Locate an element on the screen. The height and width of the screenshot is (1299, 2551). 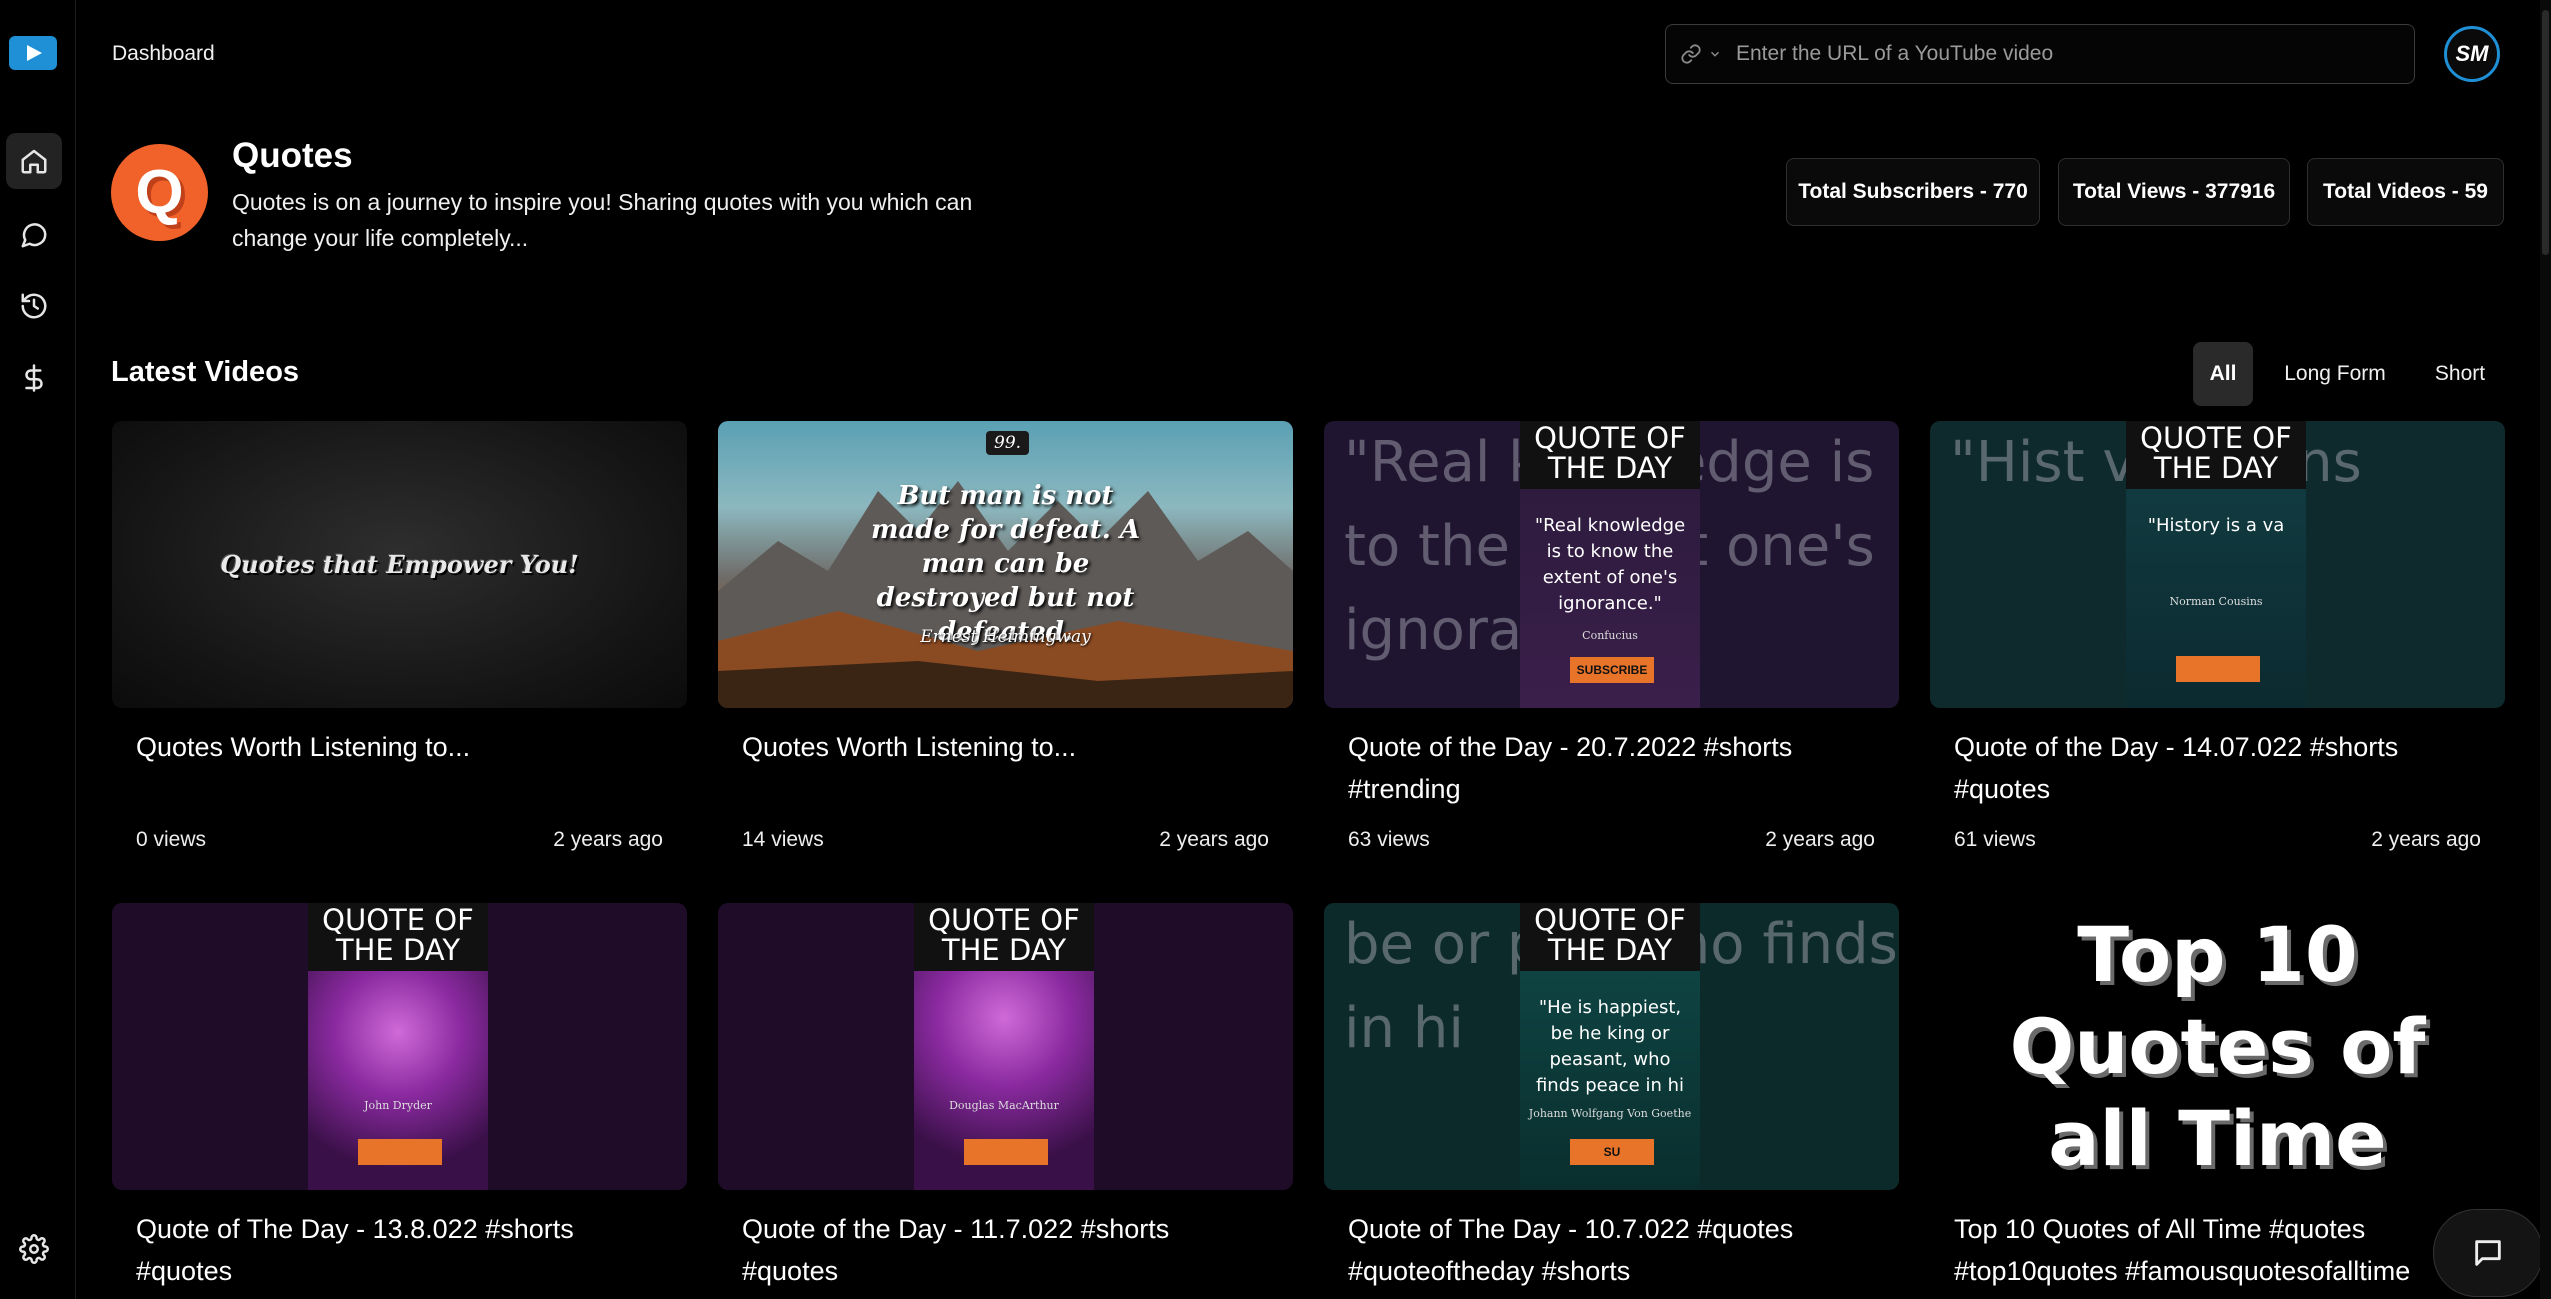
thumbnail-author: Douglas MacArthur is located at coordinates (1004, 1105).